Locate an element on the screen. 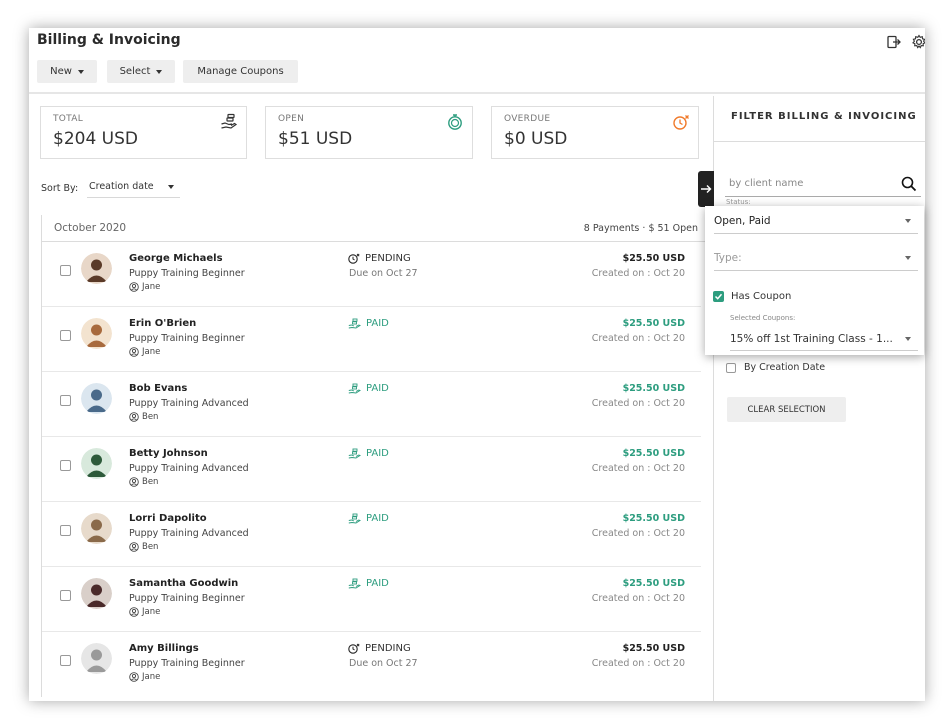  checkmark-icon is located at coordinates (718, 296).